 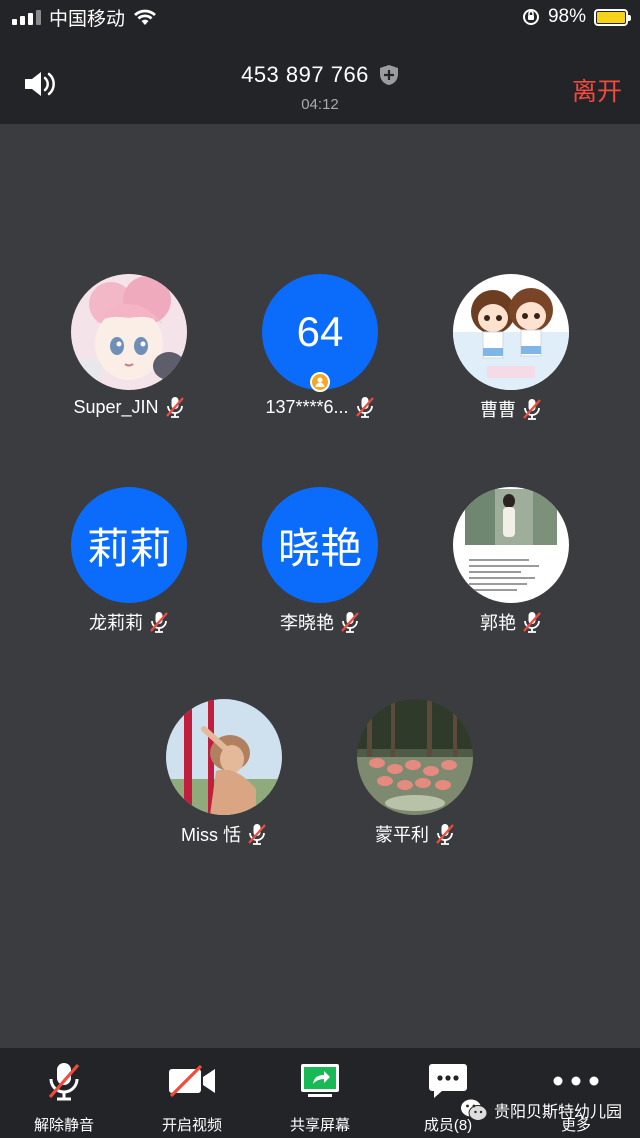 I want to click on meeting-header: 453 897 766 04:12 离开, so click(x=320, y=79).